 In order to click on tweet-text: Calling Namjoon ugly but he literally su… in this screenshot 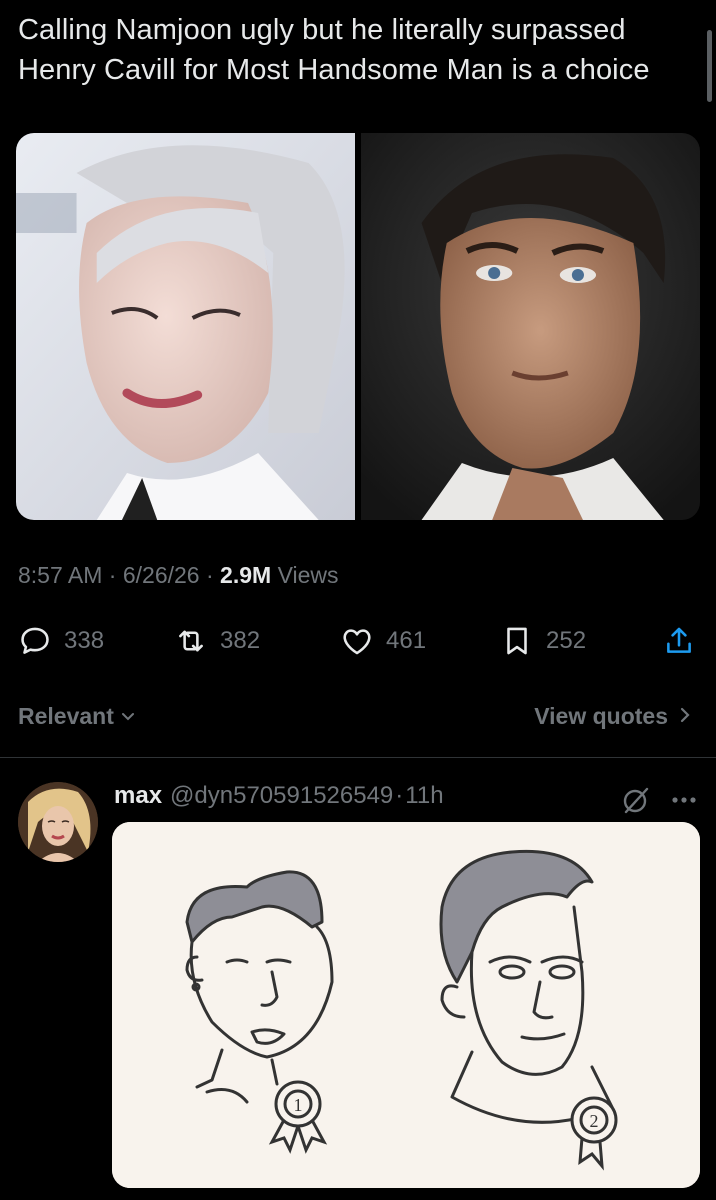, I will do `click(358, 50)`.